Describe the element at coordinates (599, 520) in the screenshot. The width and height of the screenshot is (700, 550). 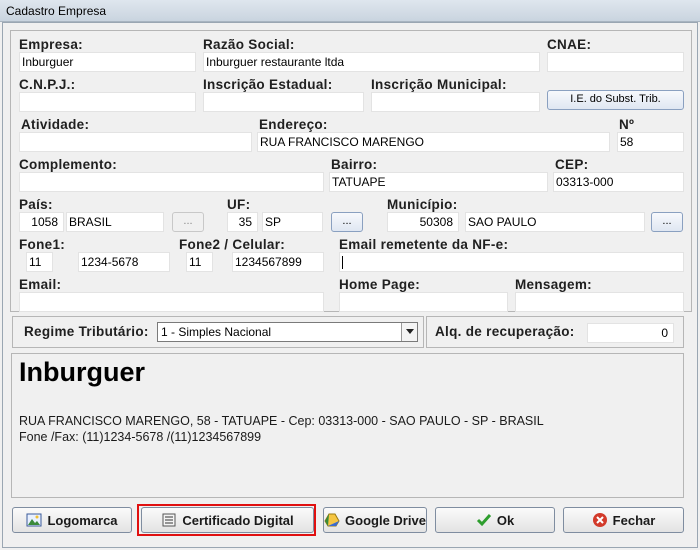
I see `close-icon` at that location.